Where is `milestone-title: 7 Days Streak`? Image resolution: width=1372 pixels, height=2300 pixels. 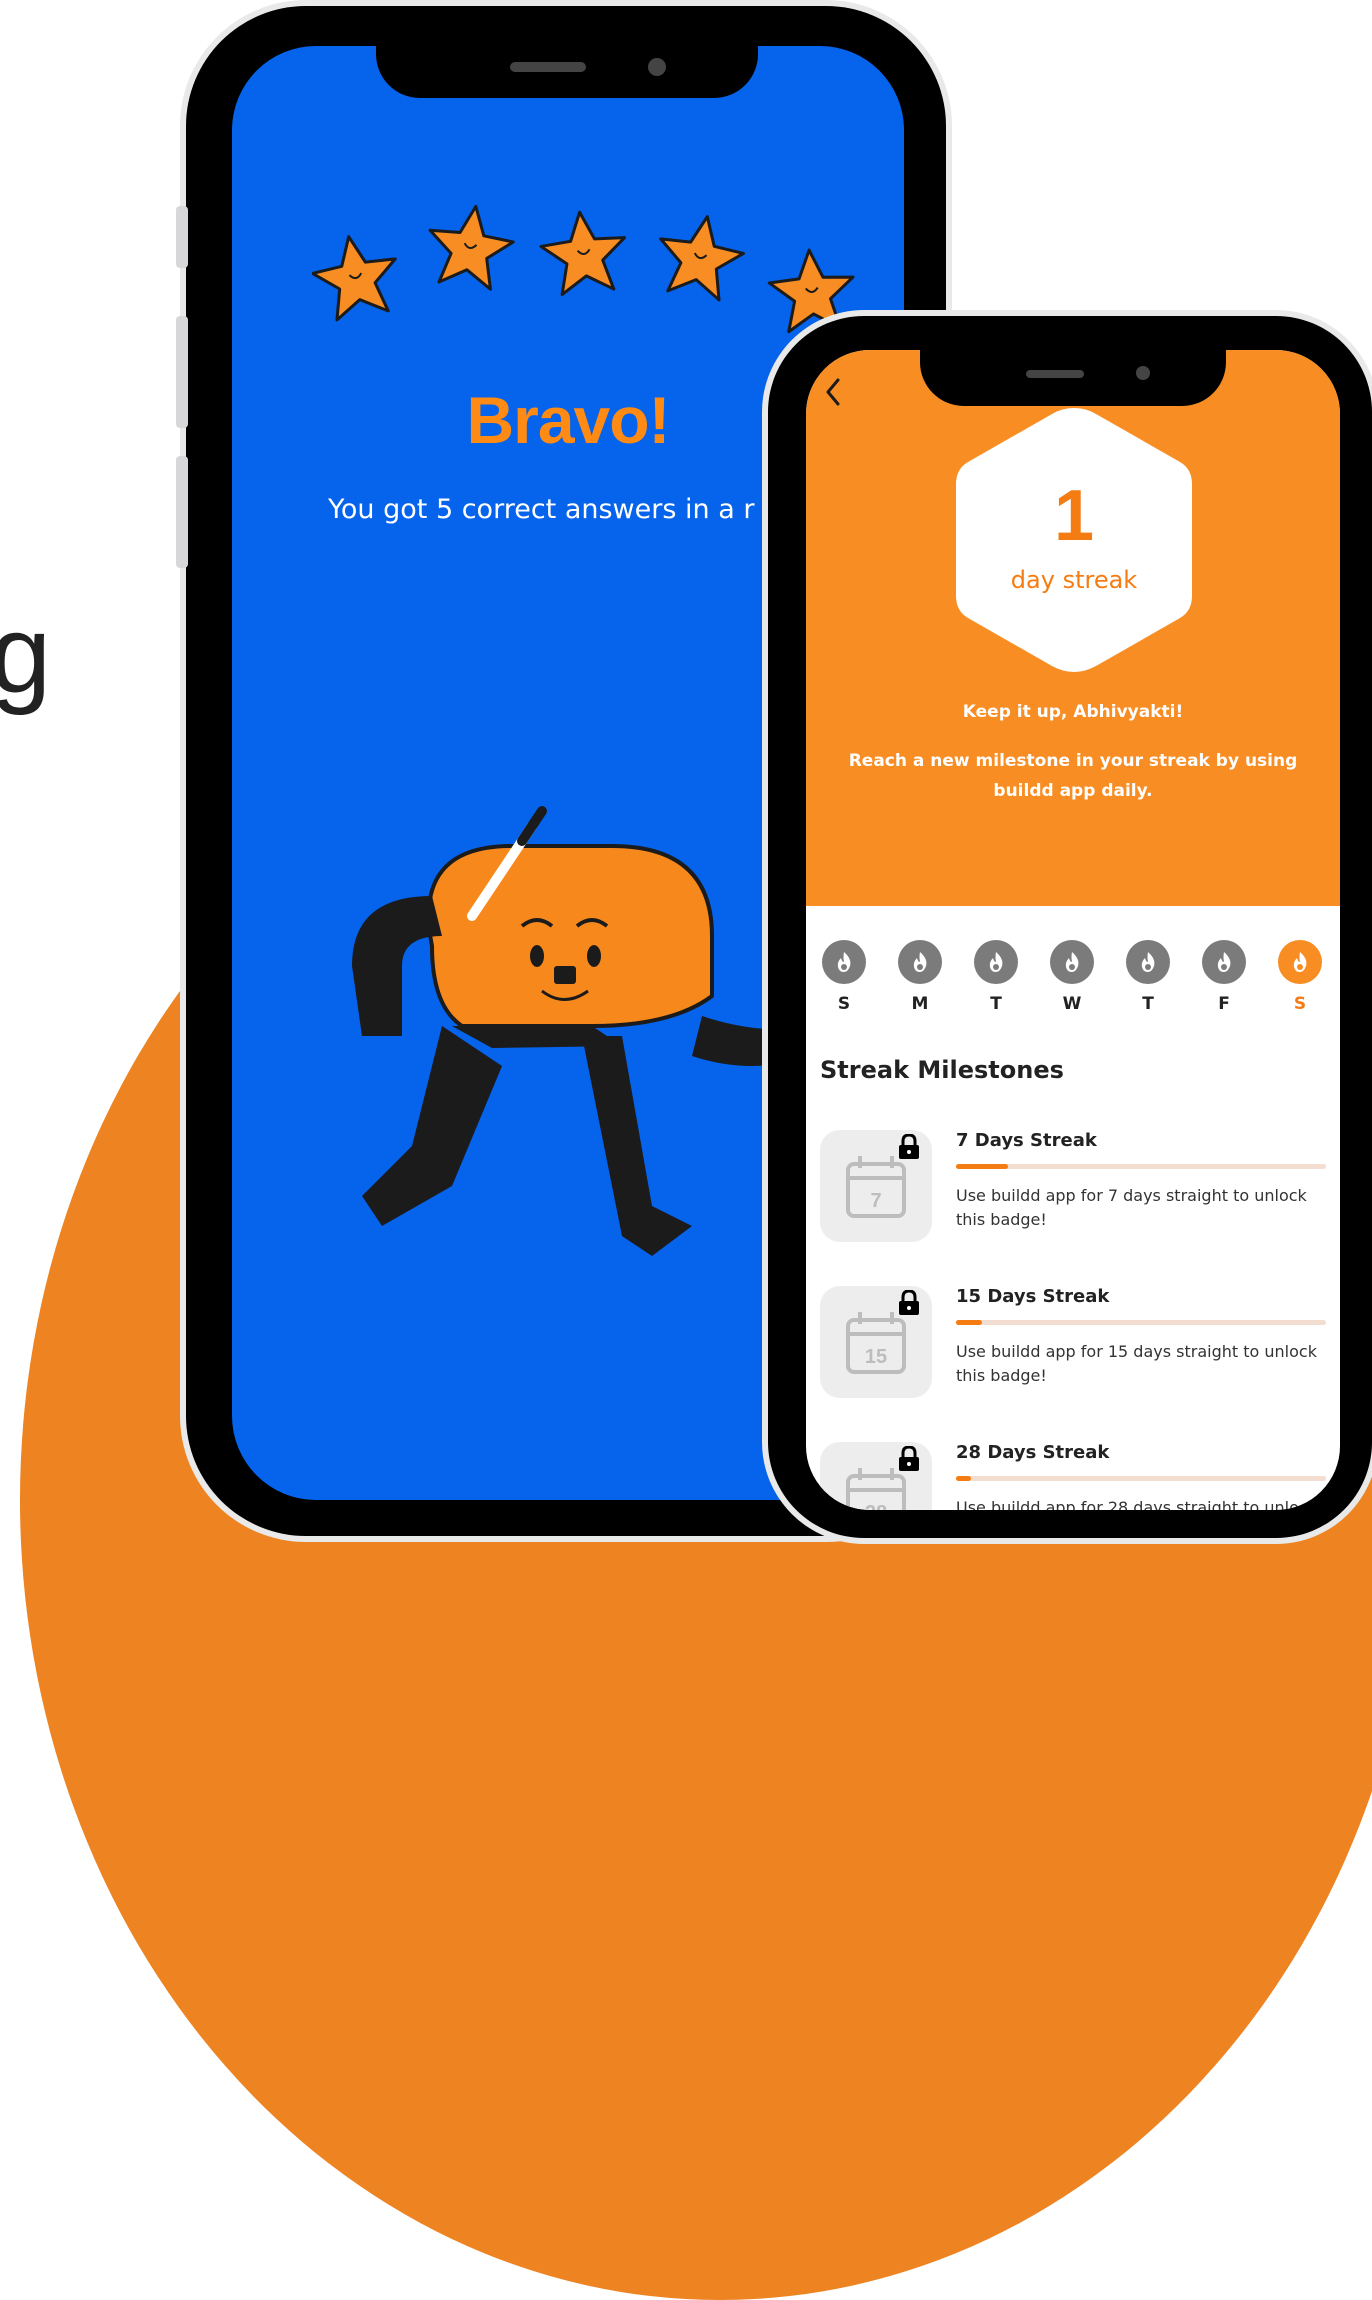
milestone-title: 7 Days Streak is located at coordinates (1026, 1140).